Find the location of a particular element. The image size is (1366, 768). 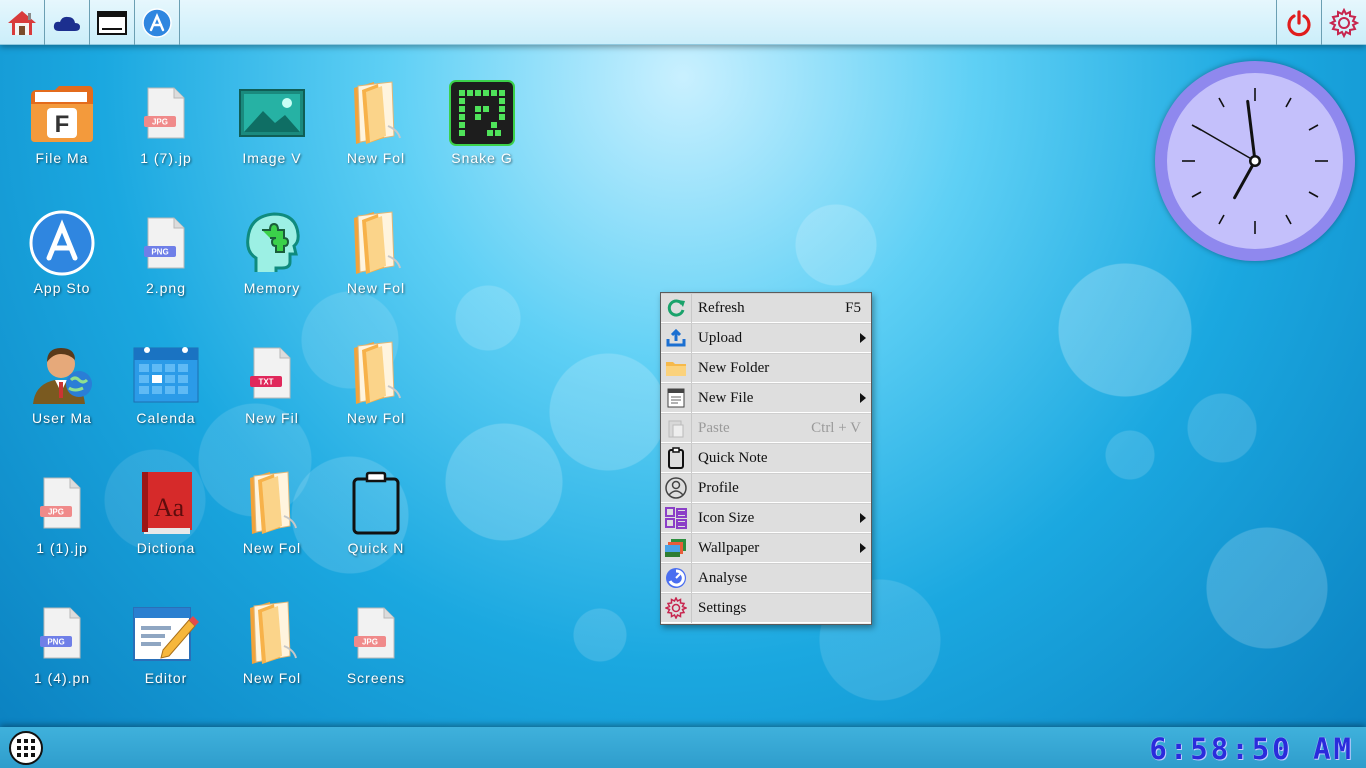

desktop-icon-label: New Fil is located at coordinates (272, 418).